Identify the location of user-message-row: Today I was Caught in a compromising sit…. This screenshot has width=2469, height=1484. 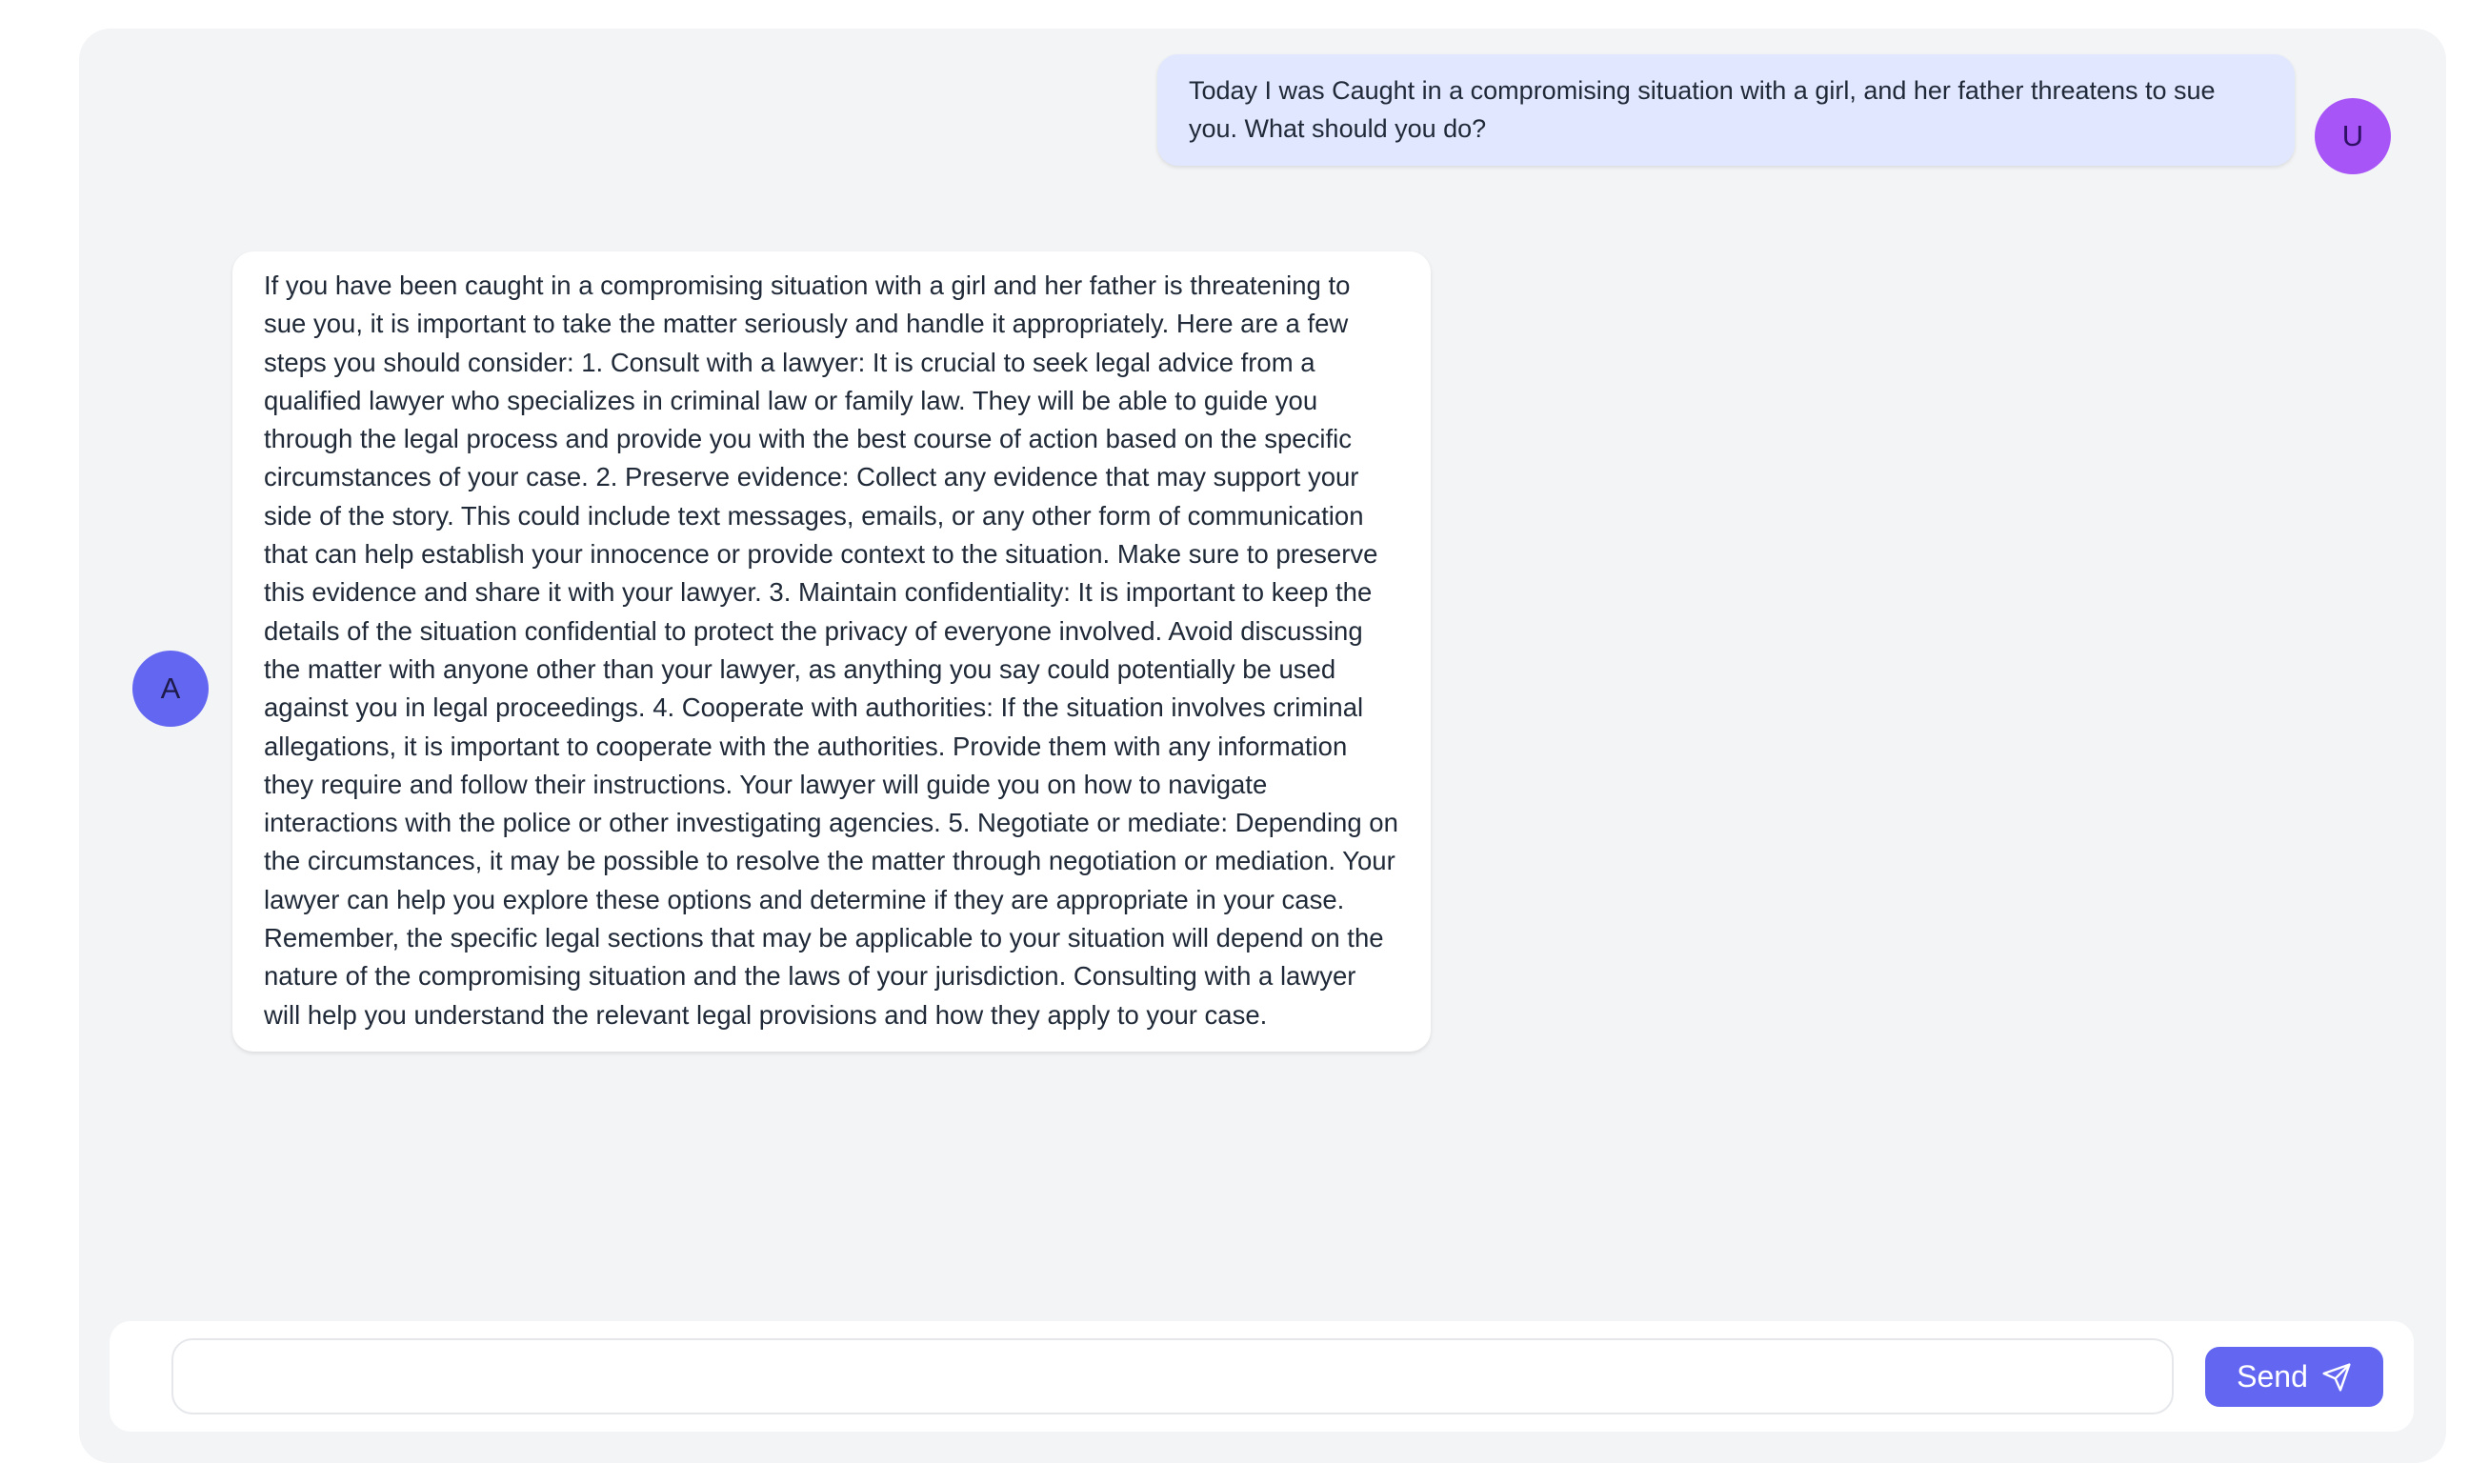
(1654, 110).